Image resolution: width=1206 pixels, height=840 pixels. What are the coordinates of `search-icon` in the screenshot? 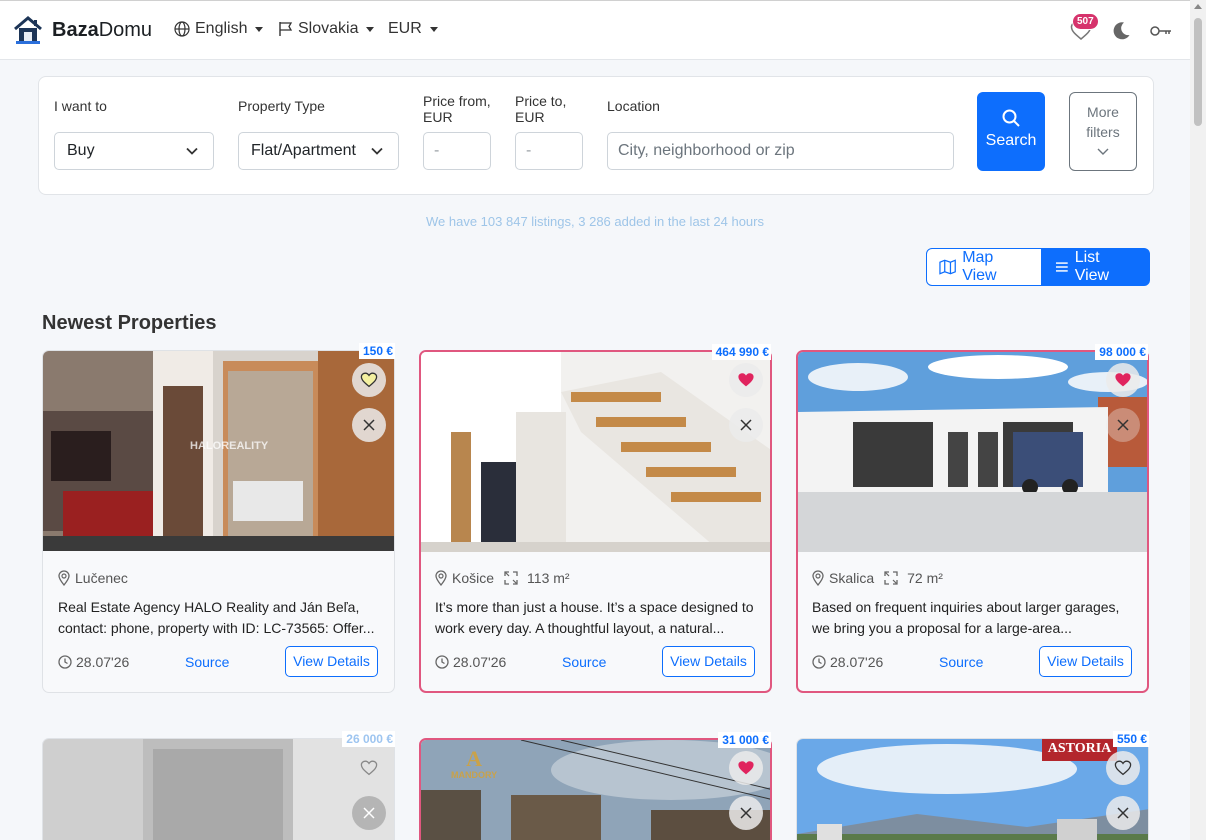 It's located at (1011, 118).